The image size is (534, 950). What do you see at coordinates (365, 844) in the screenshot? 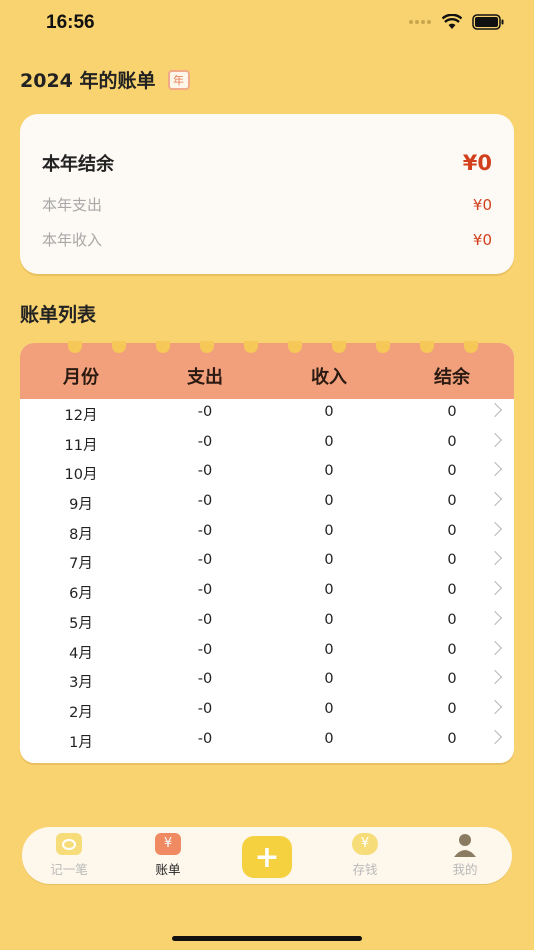
I see `savings-icon: ¥` at bounding box center [365, 844].